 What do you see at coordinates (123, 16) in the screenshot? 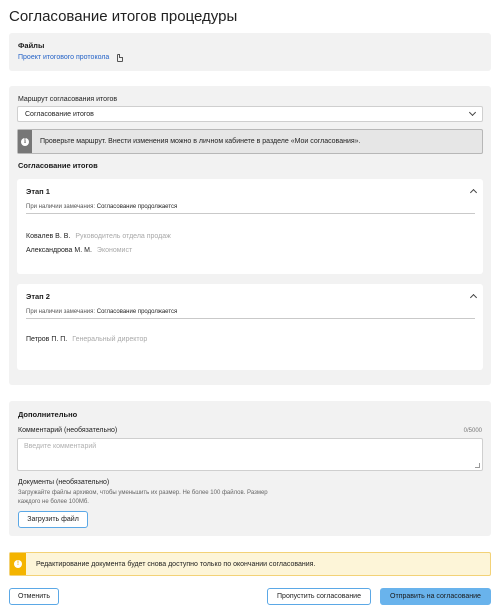
I see `page-title: Согласование итогов процедуры` at bounding box center [123, 16].